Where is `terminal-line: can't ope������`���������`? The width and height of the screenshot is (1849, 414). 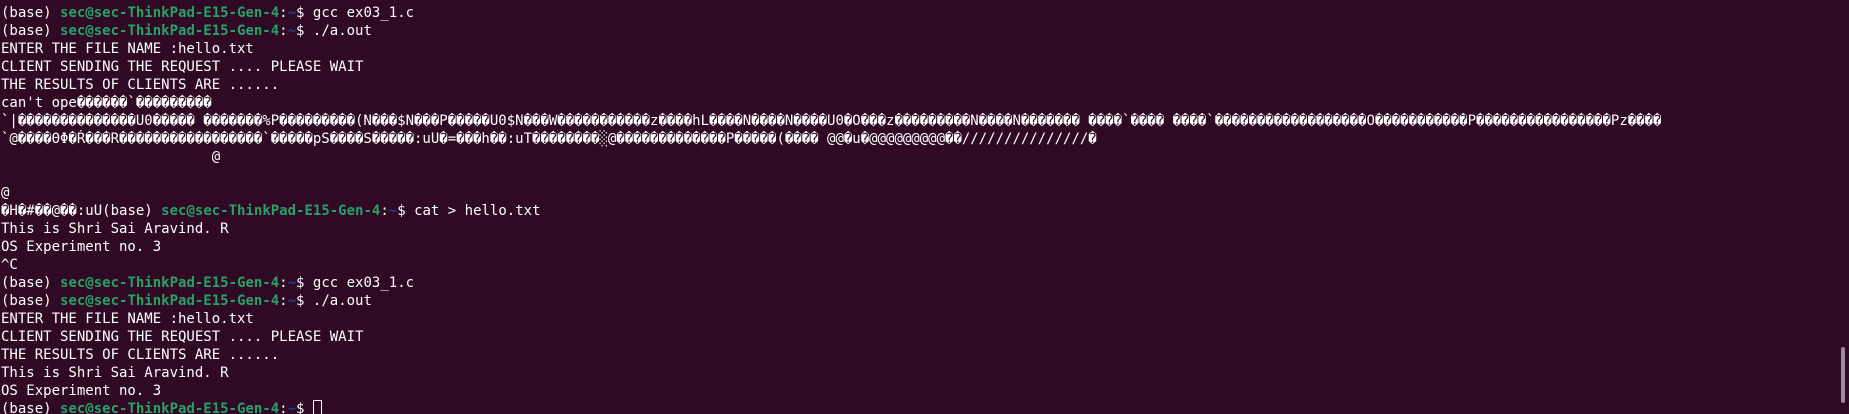 terminal-line: can't ope������`��������� is located at coordinates (915, 103).